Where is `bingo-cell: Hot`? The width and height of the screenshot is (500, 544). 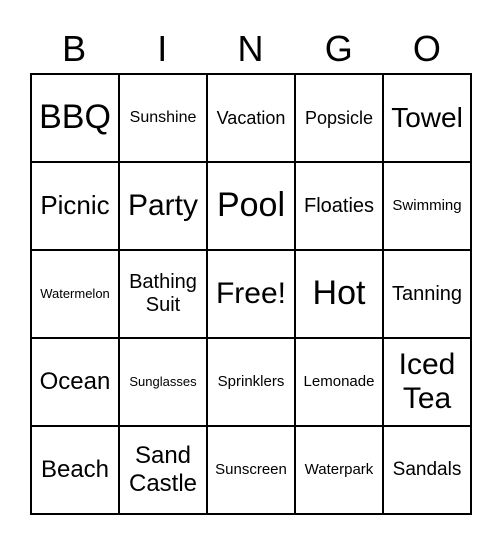
bingo-cell: Hot is located at coordinates (339, 294).